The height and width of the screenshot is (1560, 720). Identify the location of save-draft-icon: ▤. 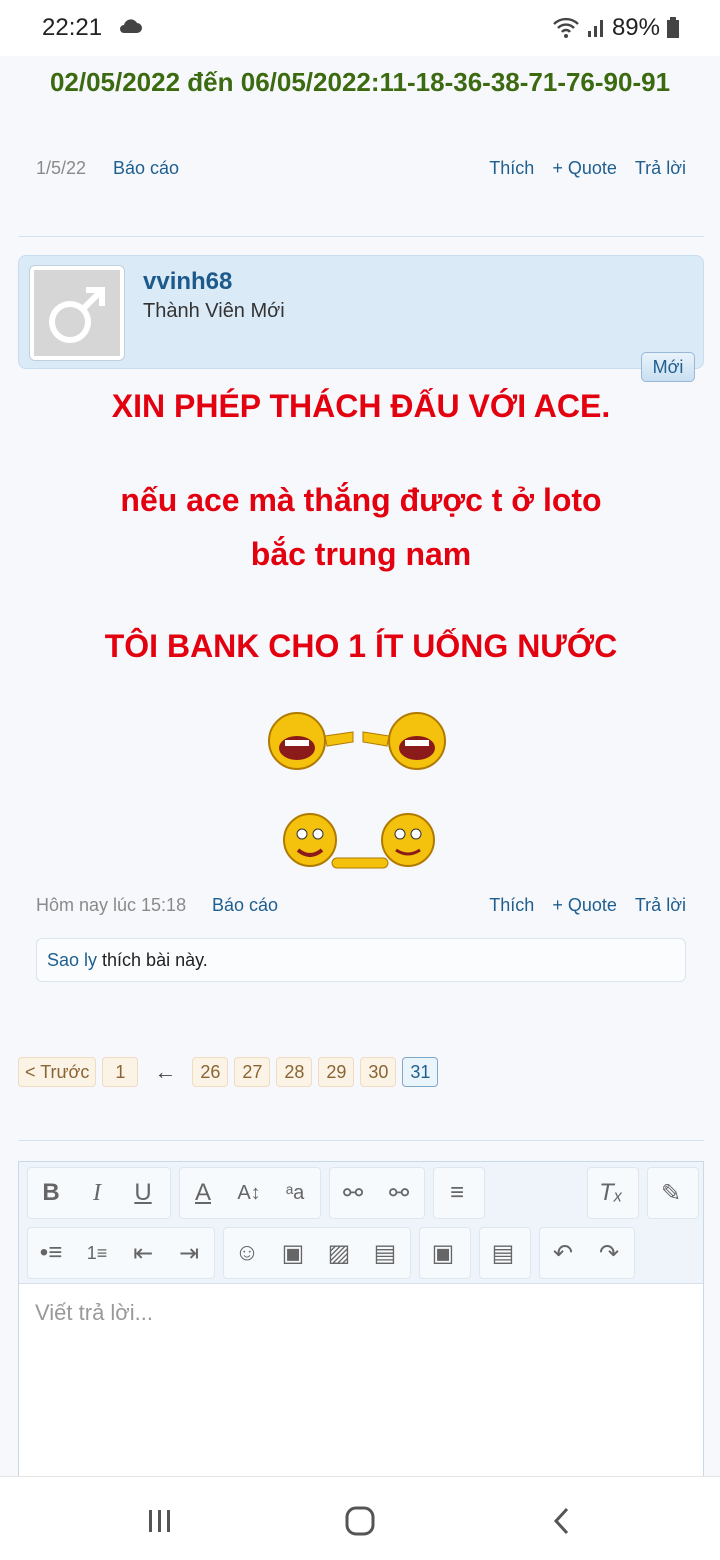
(503, 1253).